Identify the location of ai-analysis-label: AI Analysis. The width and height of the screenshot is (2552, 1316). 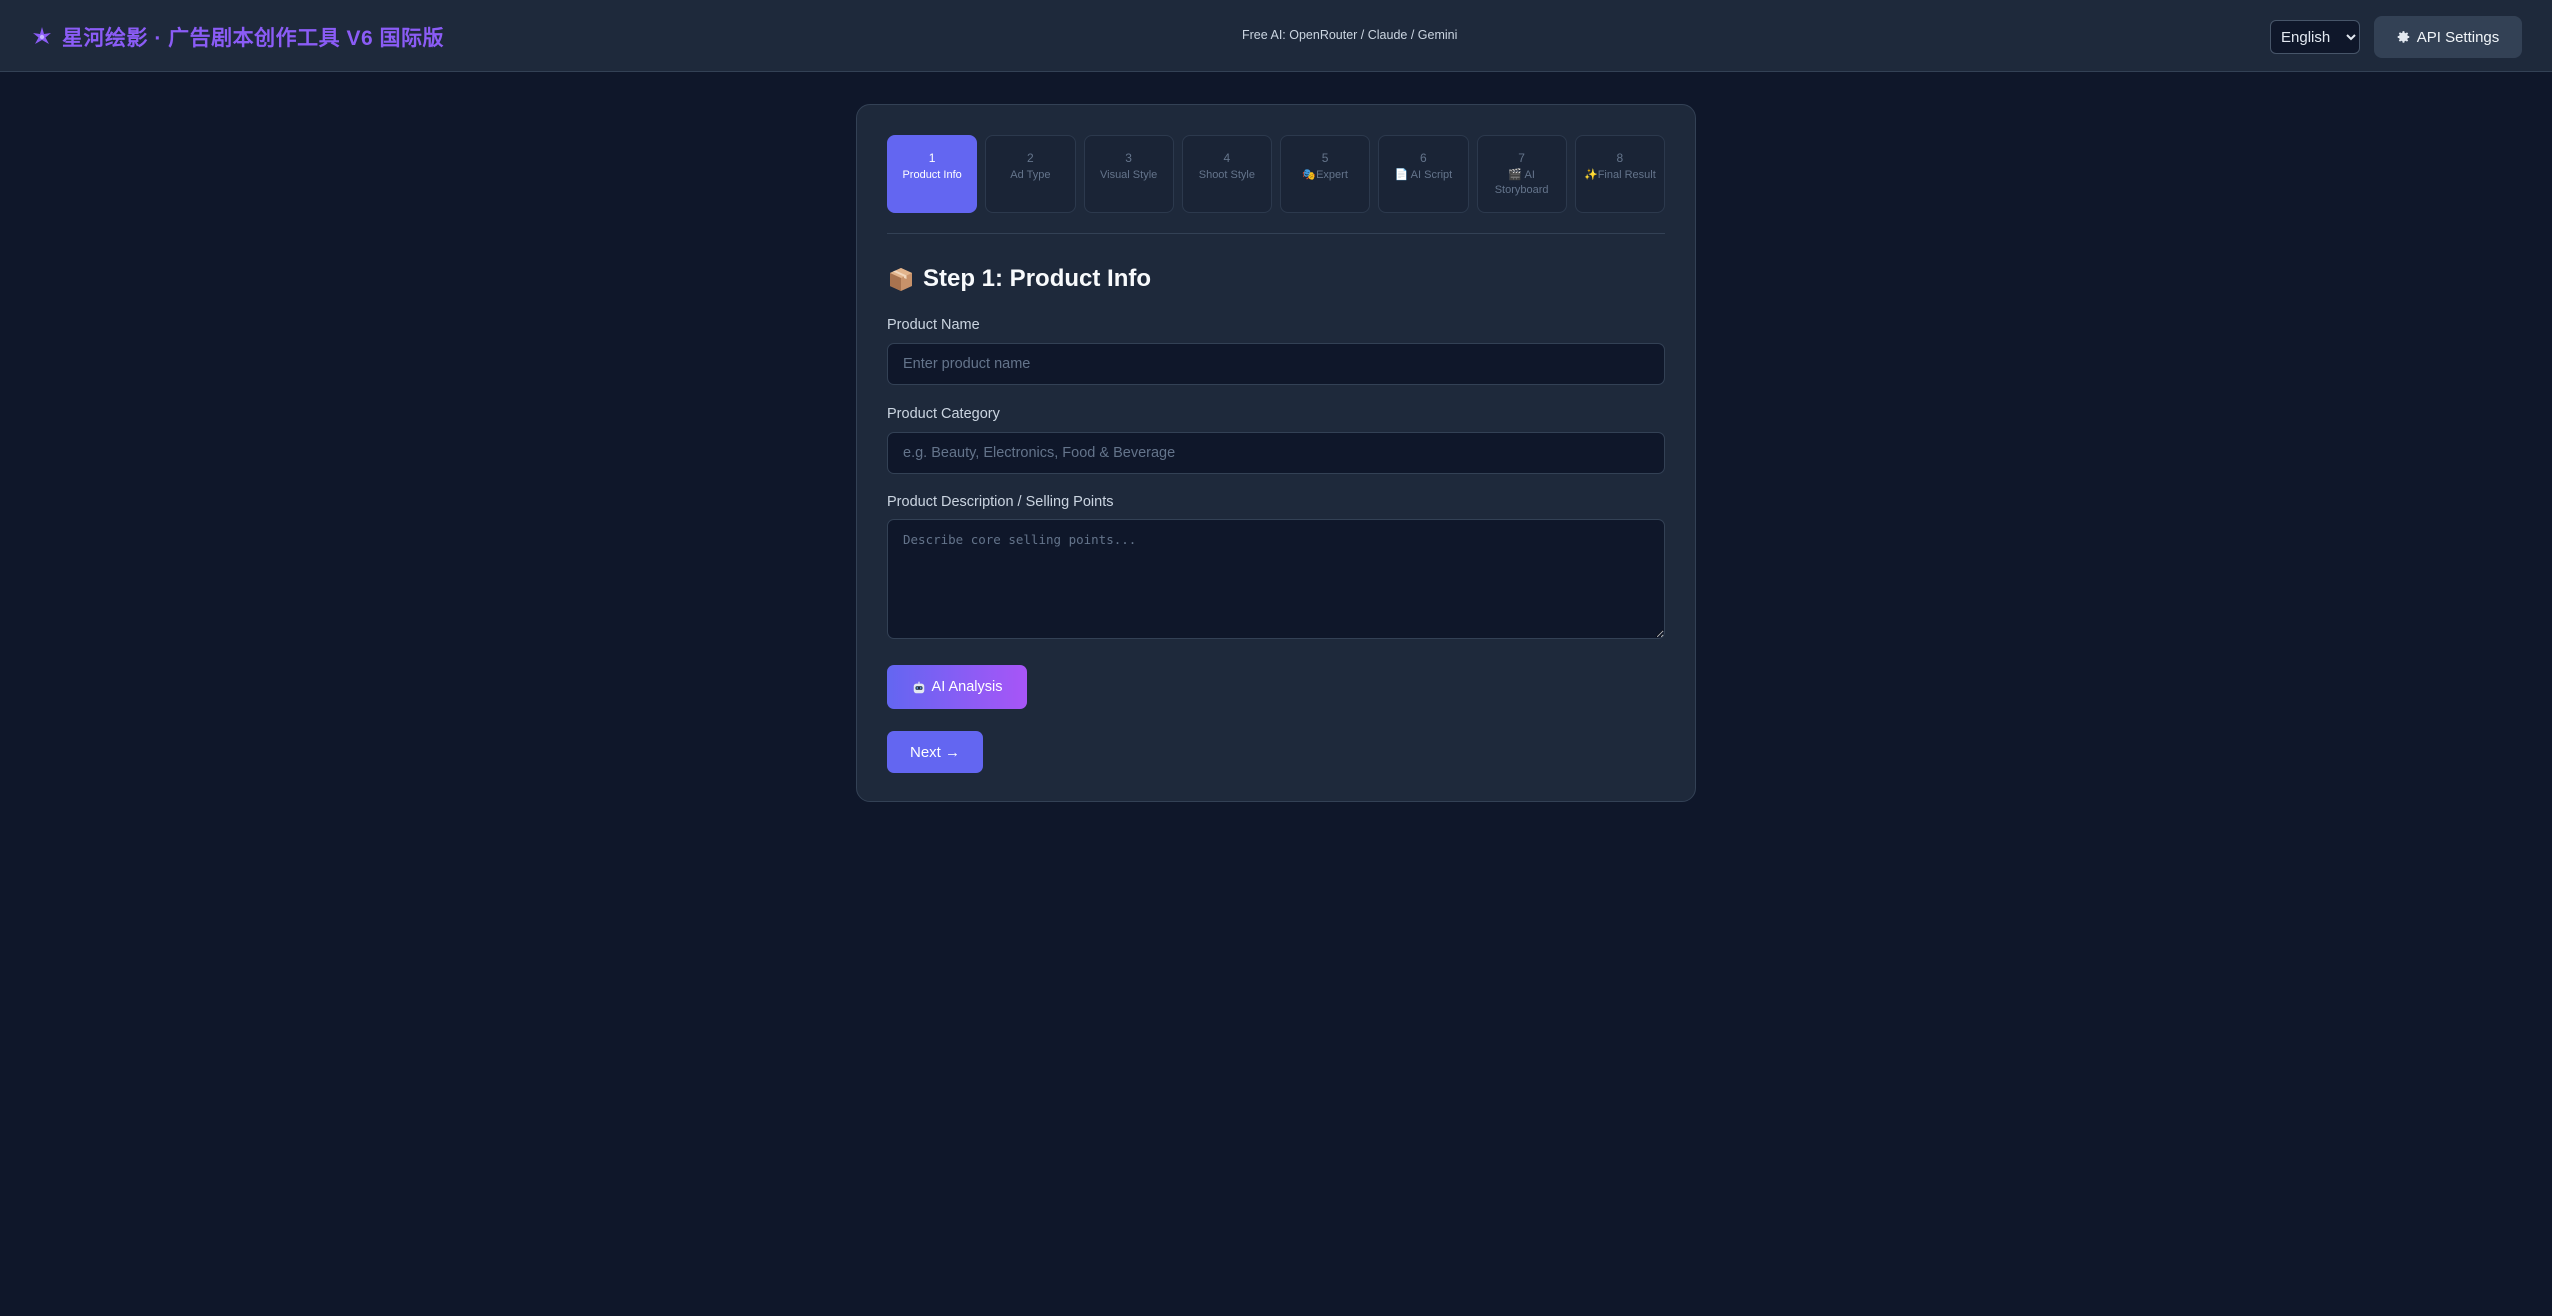
(967, 687).